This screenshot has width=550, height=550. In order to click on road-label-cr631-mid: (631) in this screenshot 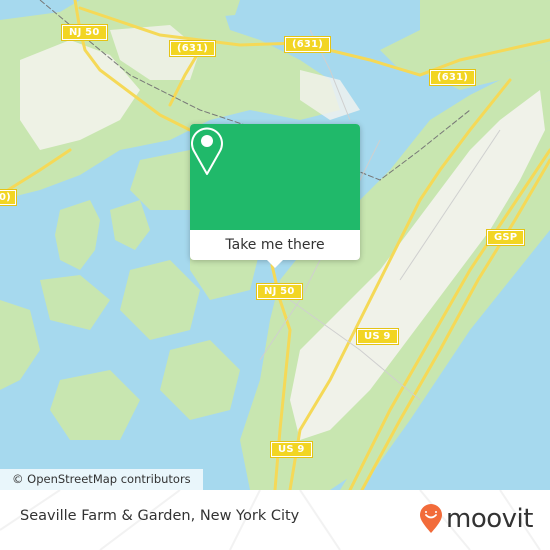, I will do `click(307, 44)`.